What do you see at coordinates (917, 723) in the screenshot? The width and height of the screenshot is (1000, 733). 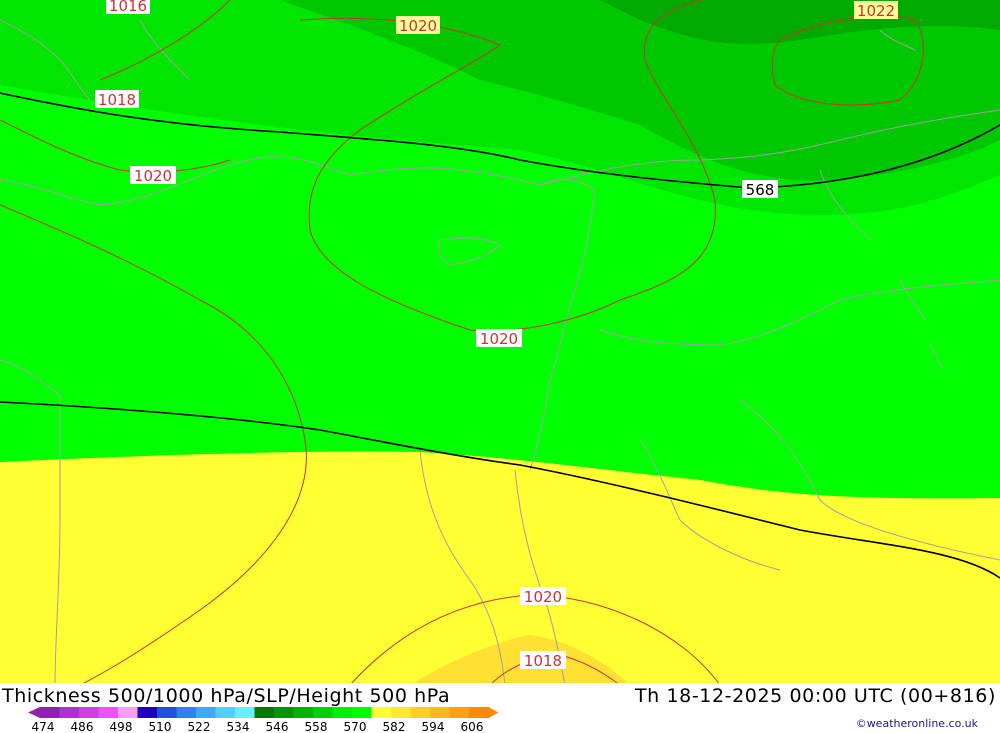 I see `credit-link: ©weatheronline.co.uk` at bounding box center [917, 723].